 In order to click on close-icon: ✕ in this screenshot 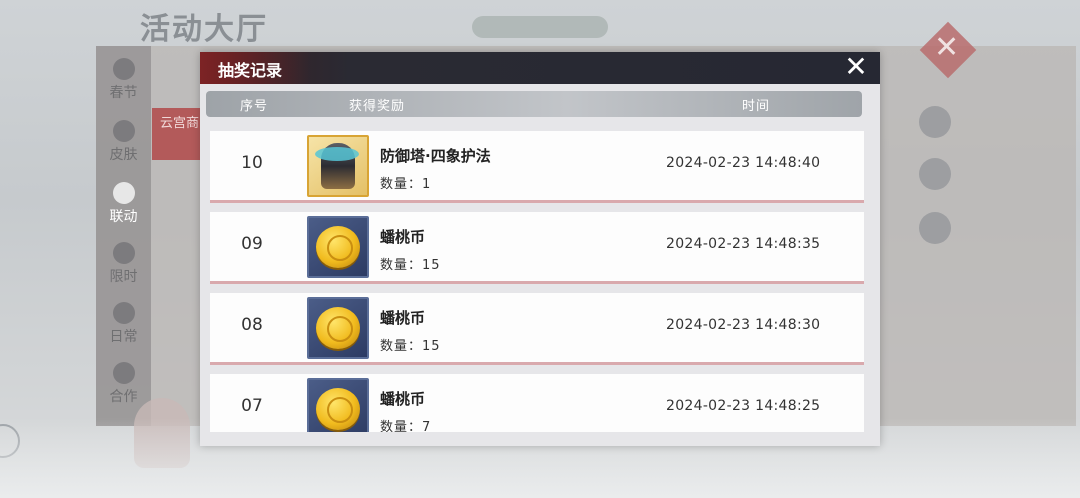, I will do `click(856, 68)`.